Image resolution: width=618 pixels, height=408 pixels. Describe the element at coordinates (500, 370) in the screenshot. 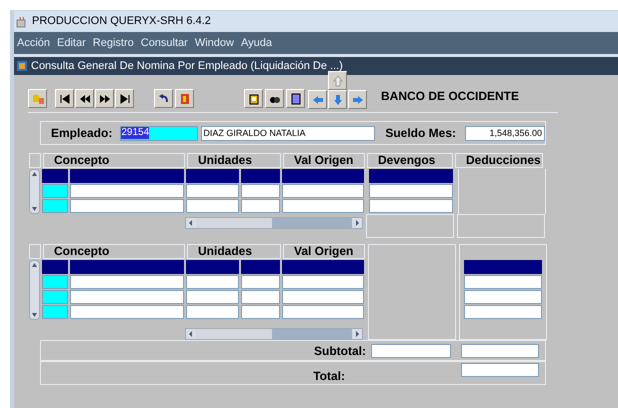

I see `total-field` at that location.